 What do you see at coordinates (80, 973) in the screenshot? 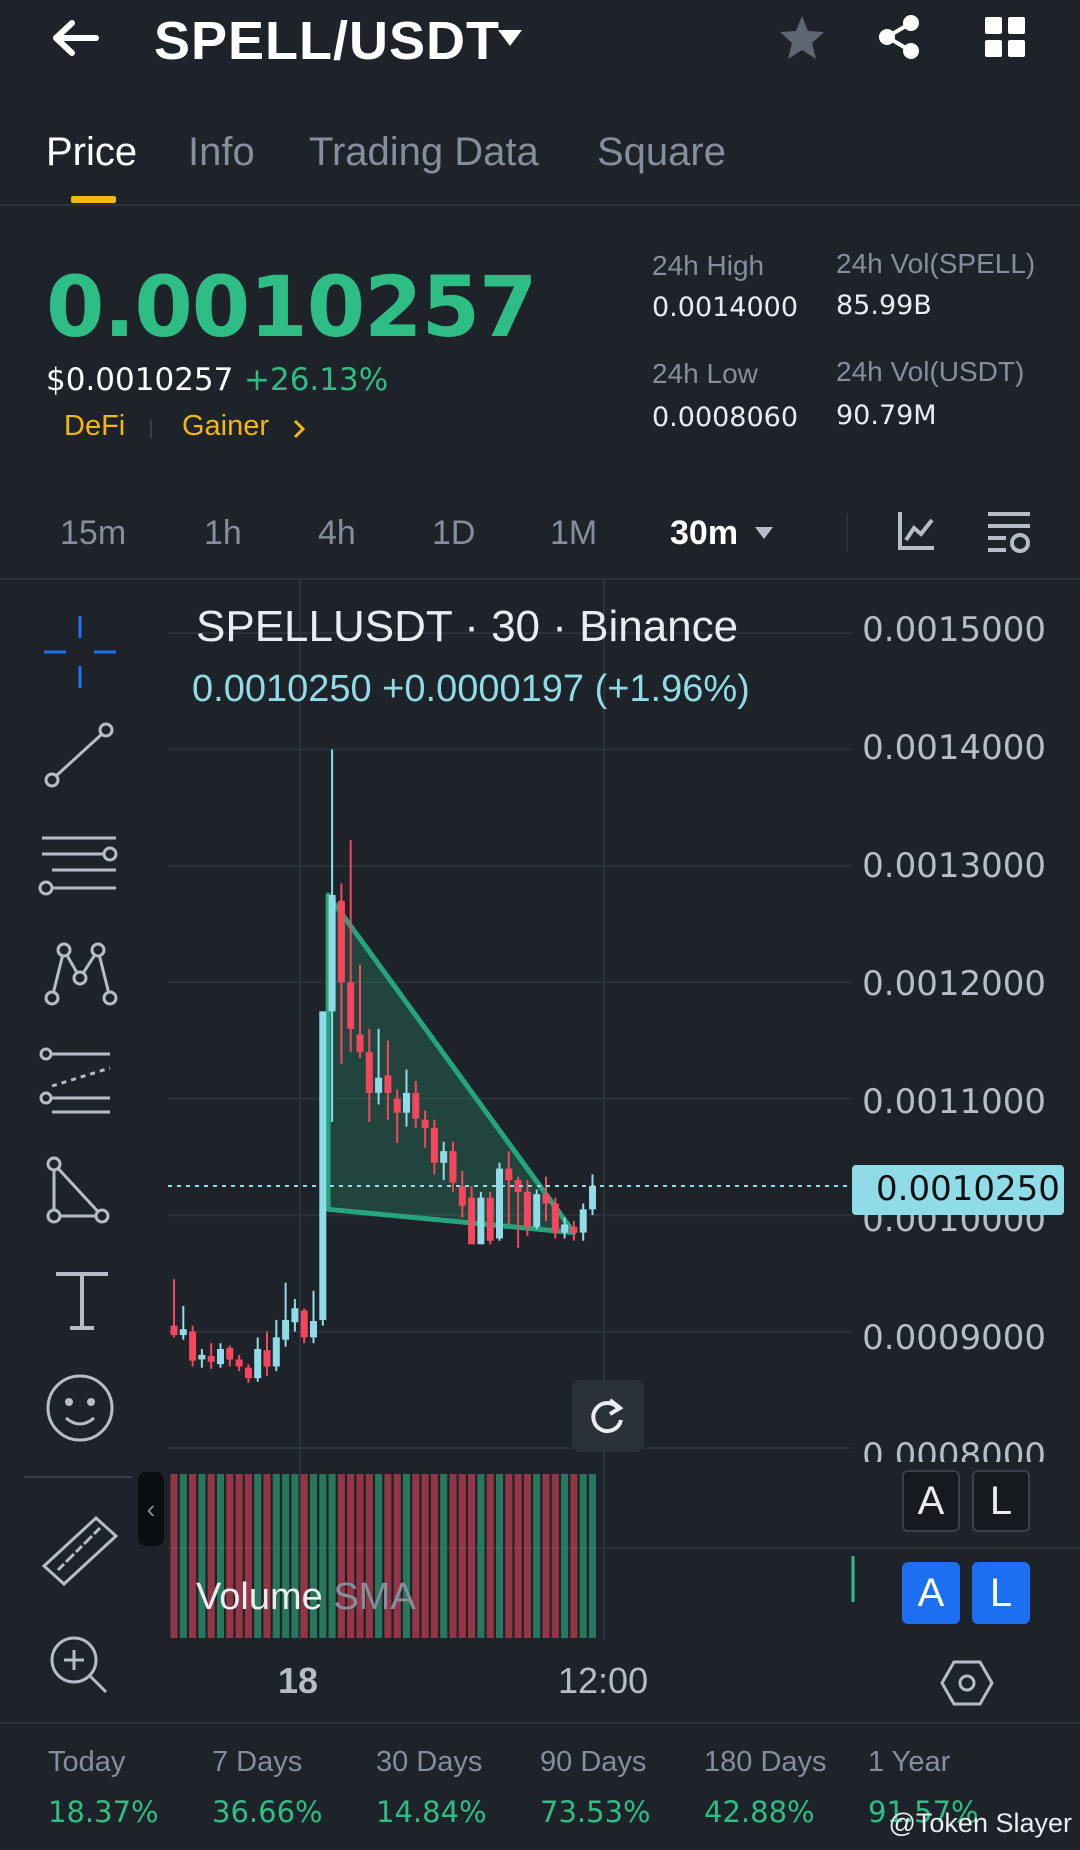
I see `pattern-icon` at bounding box center [80, 973].